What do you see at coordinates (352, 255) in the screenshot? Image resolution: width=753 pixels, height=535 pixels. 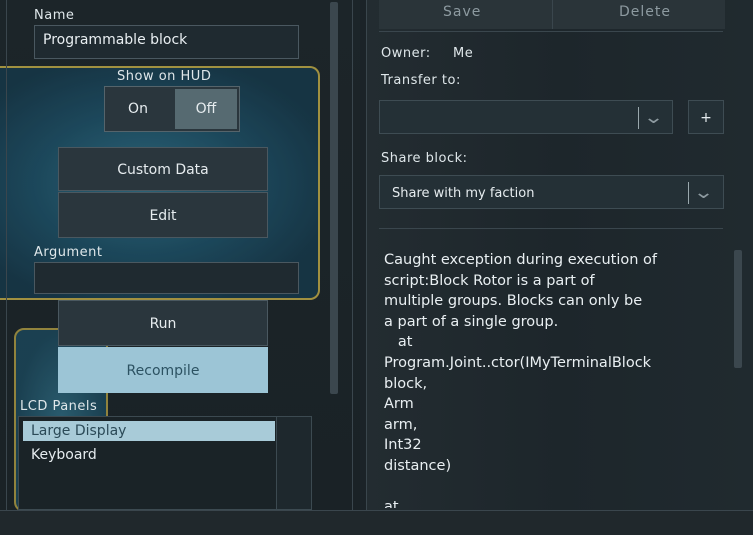 I see `panel-divider` at bounding box center [352, 255].